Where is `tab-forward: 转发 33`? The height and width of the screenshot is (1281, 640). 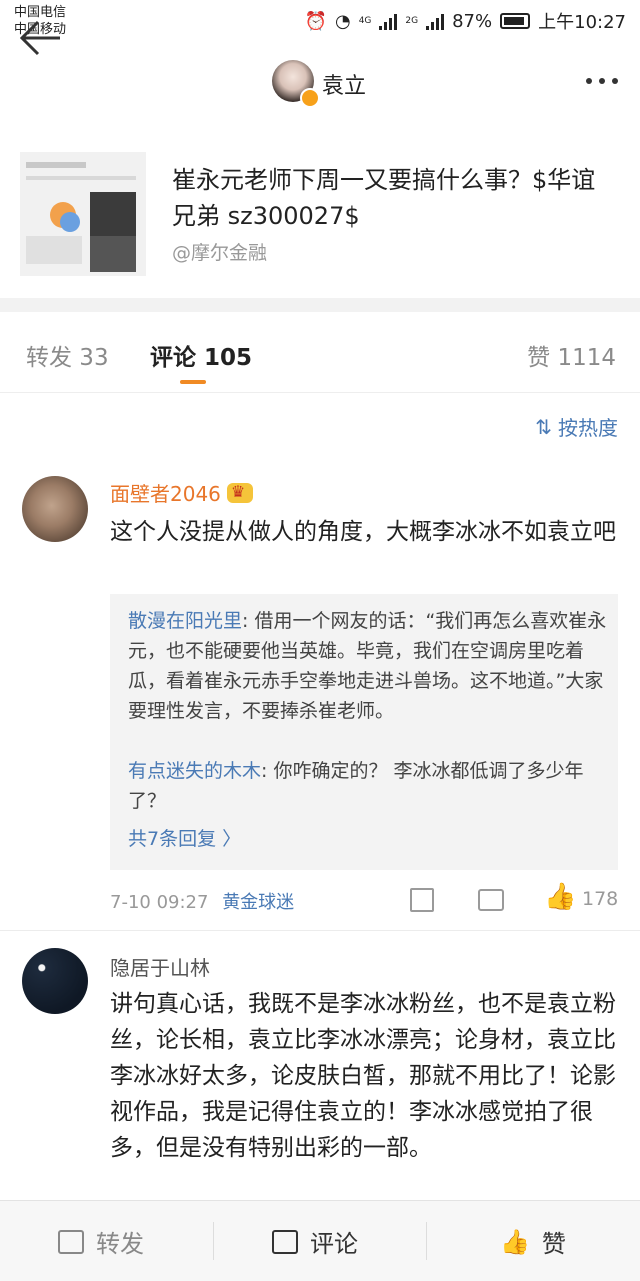 tab-forward: 转发 33 is located at coordinates (67, 355).